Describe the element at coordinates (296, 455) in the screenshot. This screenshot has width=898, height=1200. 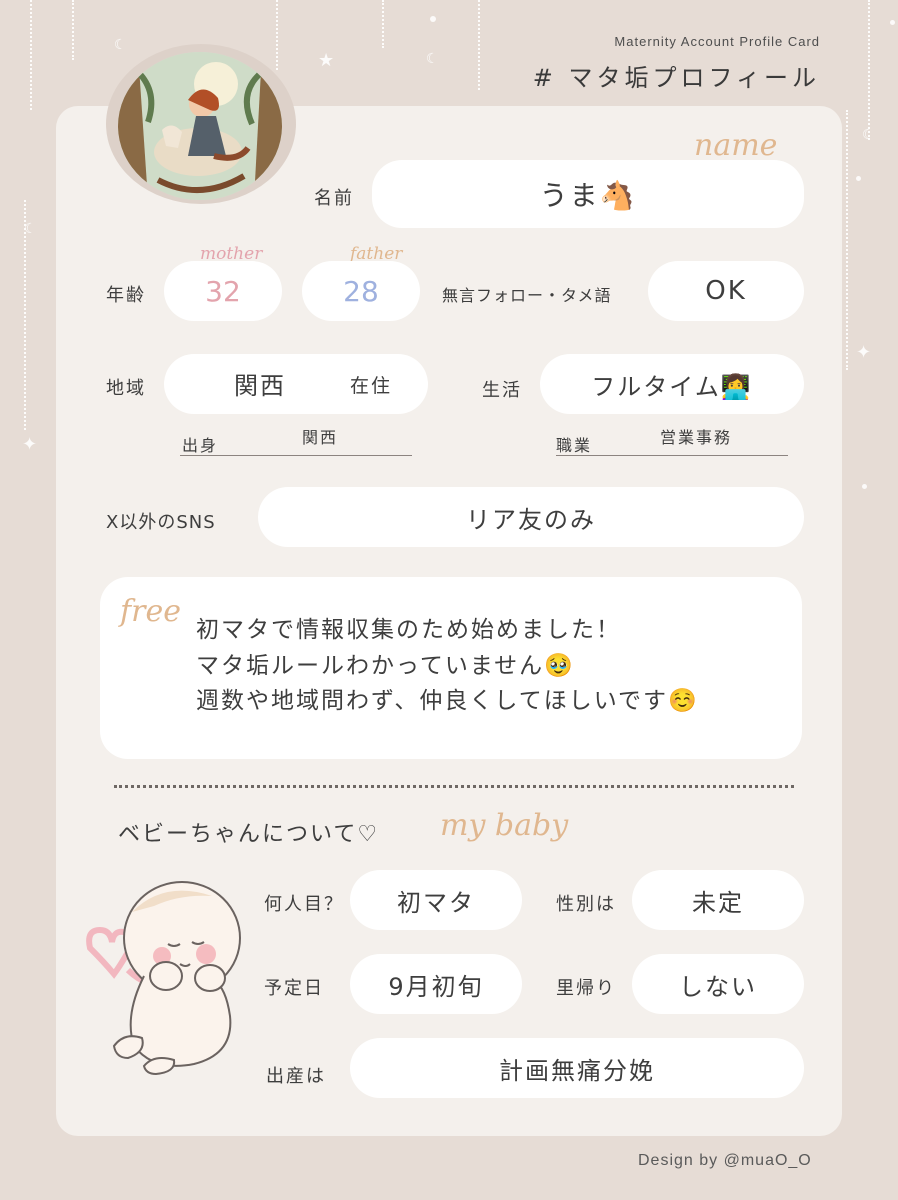
I see `origin-underline` at that location.